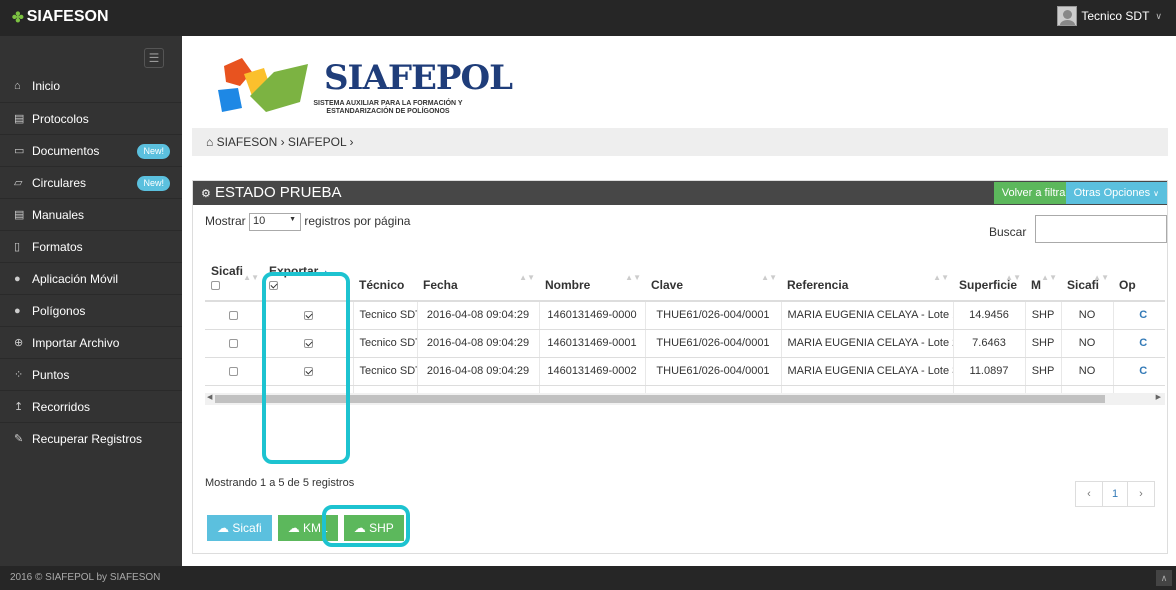 The height and width of the screenshot is (590, 1176). I want to click on prev-page-button: ‹, so click(1089, 494).